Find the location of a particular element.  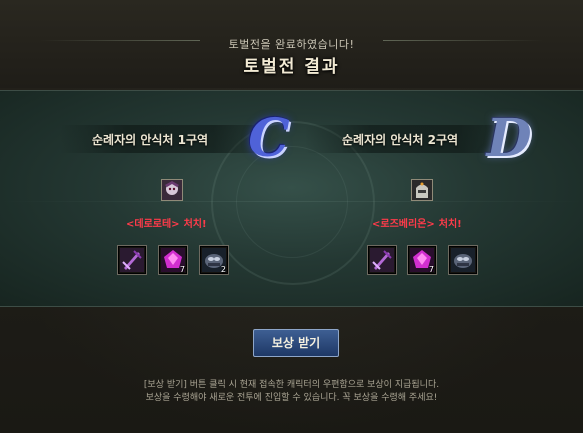

zone-1-kill-text: <데로로테> 처치! is located at coordinates (166, 222).